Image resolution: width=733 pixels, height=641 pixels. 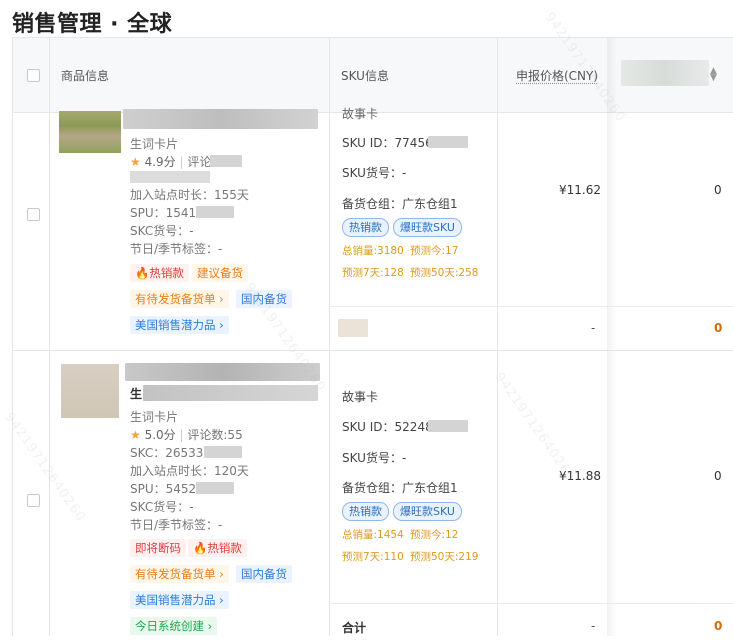 What do you see at coordinates (163, 213) in the screenshot?
I see `spu: SPU：1541` at bounding box center [163, 213].